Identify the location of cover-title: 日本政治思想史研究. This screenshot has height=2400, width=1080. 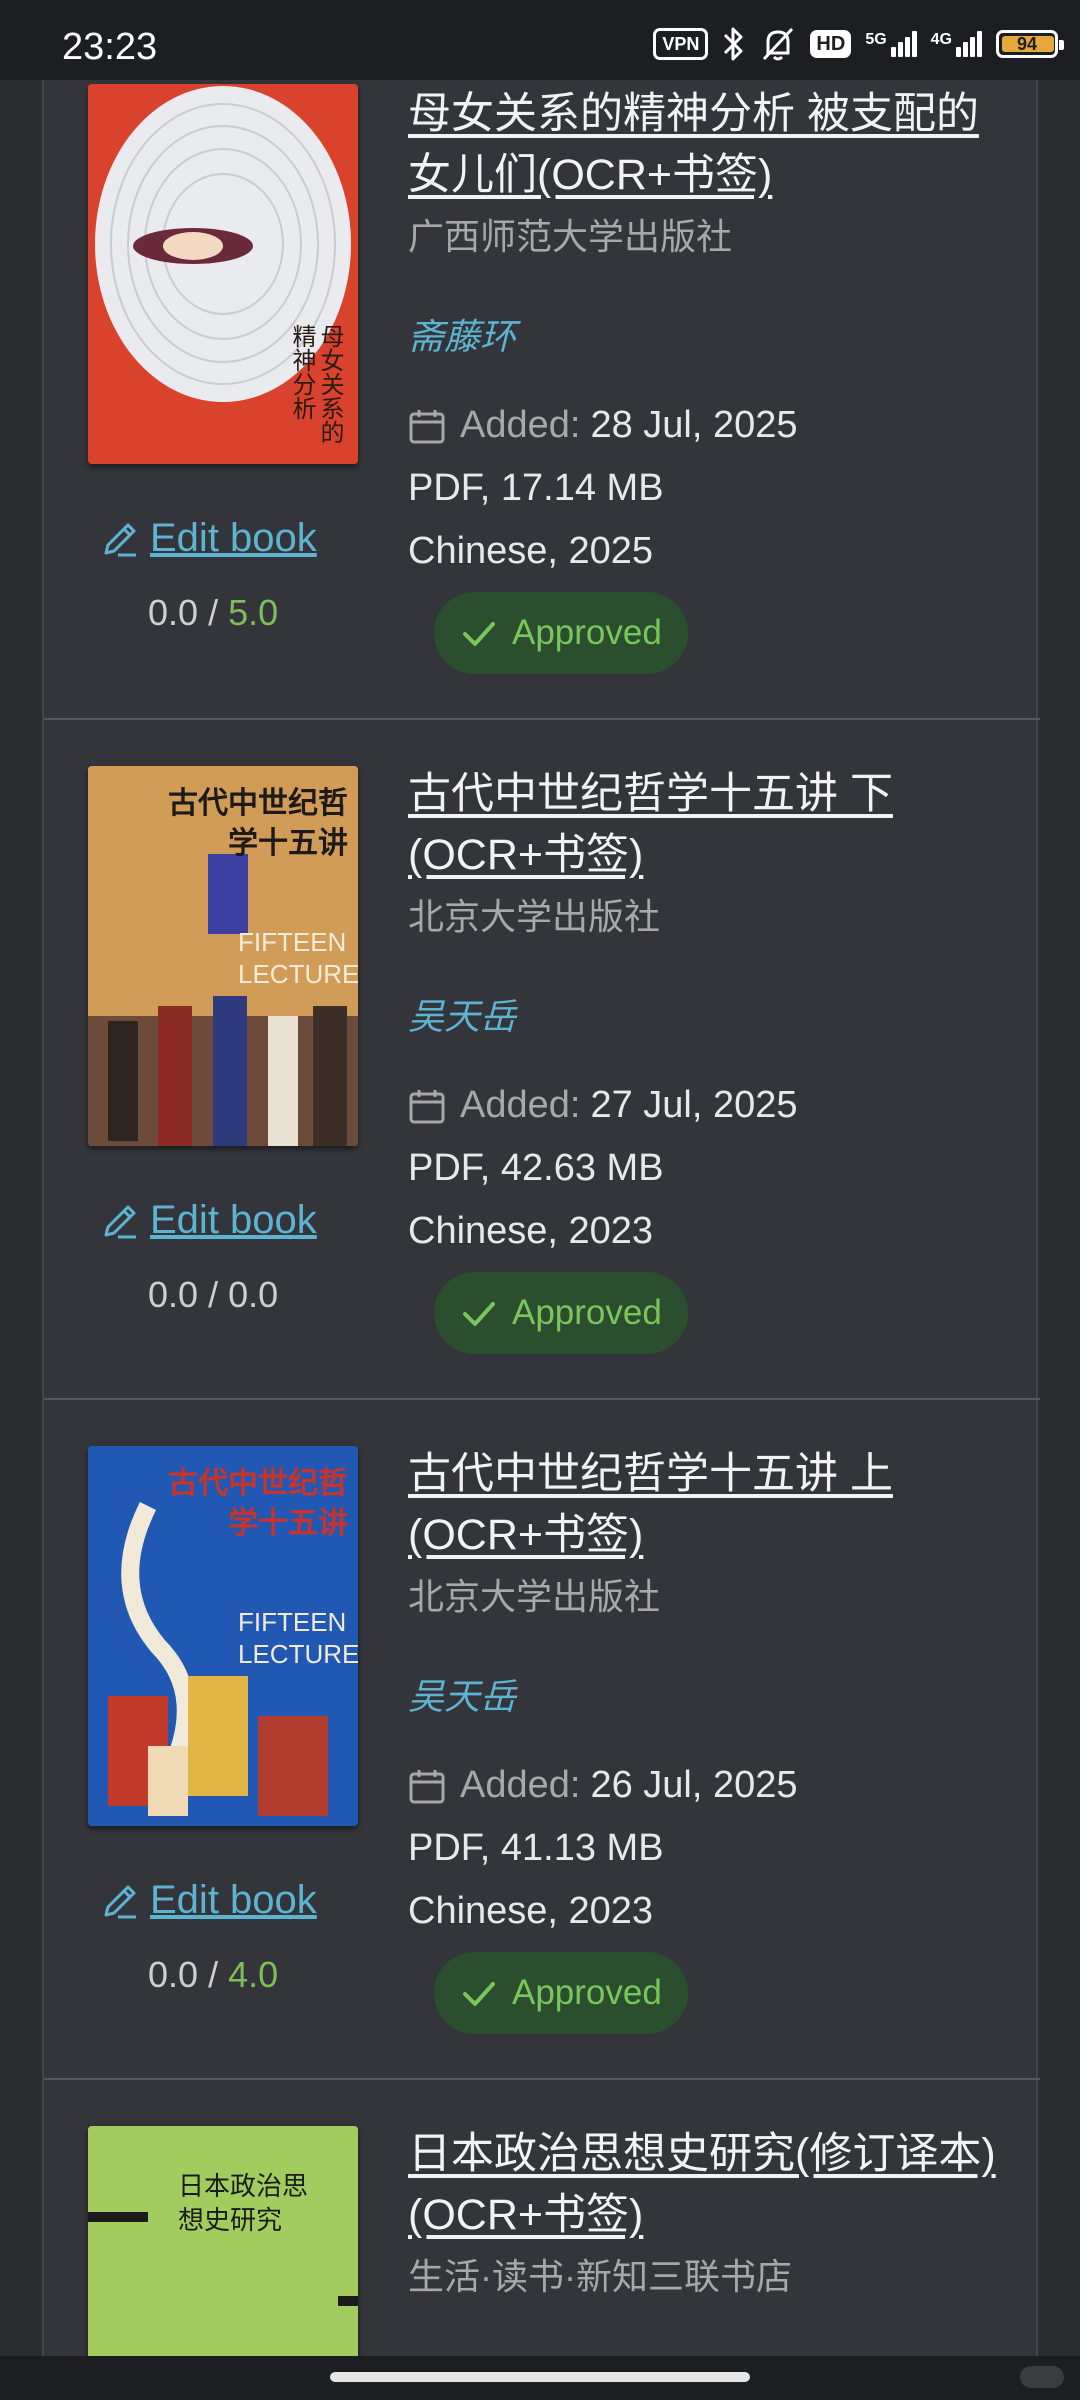
(243, 2204).